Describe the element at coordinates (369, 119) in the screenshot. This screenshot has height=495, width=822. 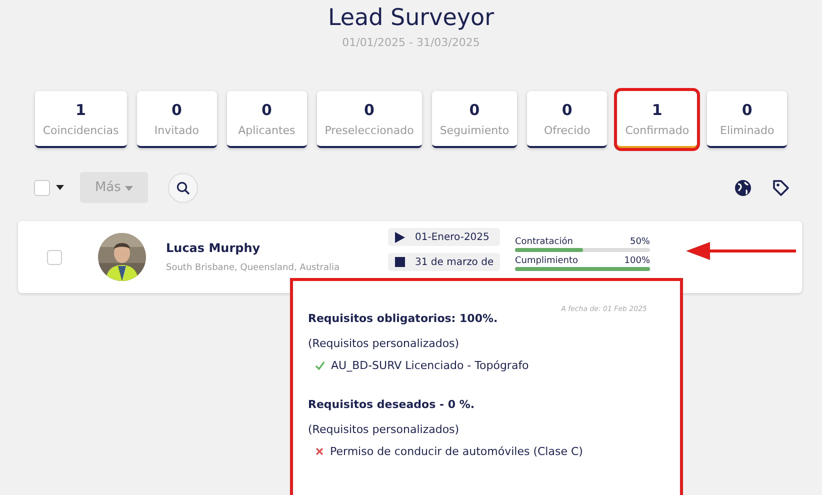
I see `stage-tab: 0 Preseleccionado` at that location.